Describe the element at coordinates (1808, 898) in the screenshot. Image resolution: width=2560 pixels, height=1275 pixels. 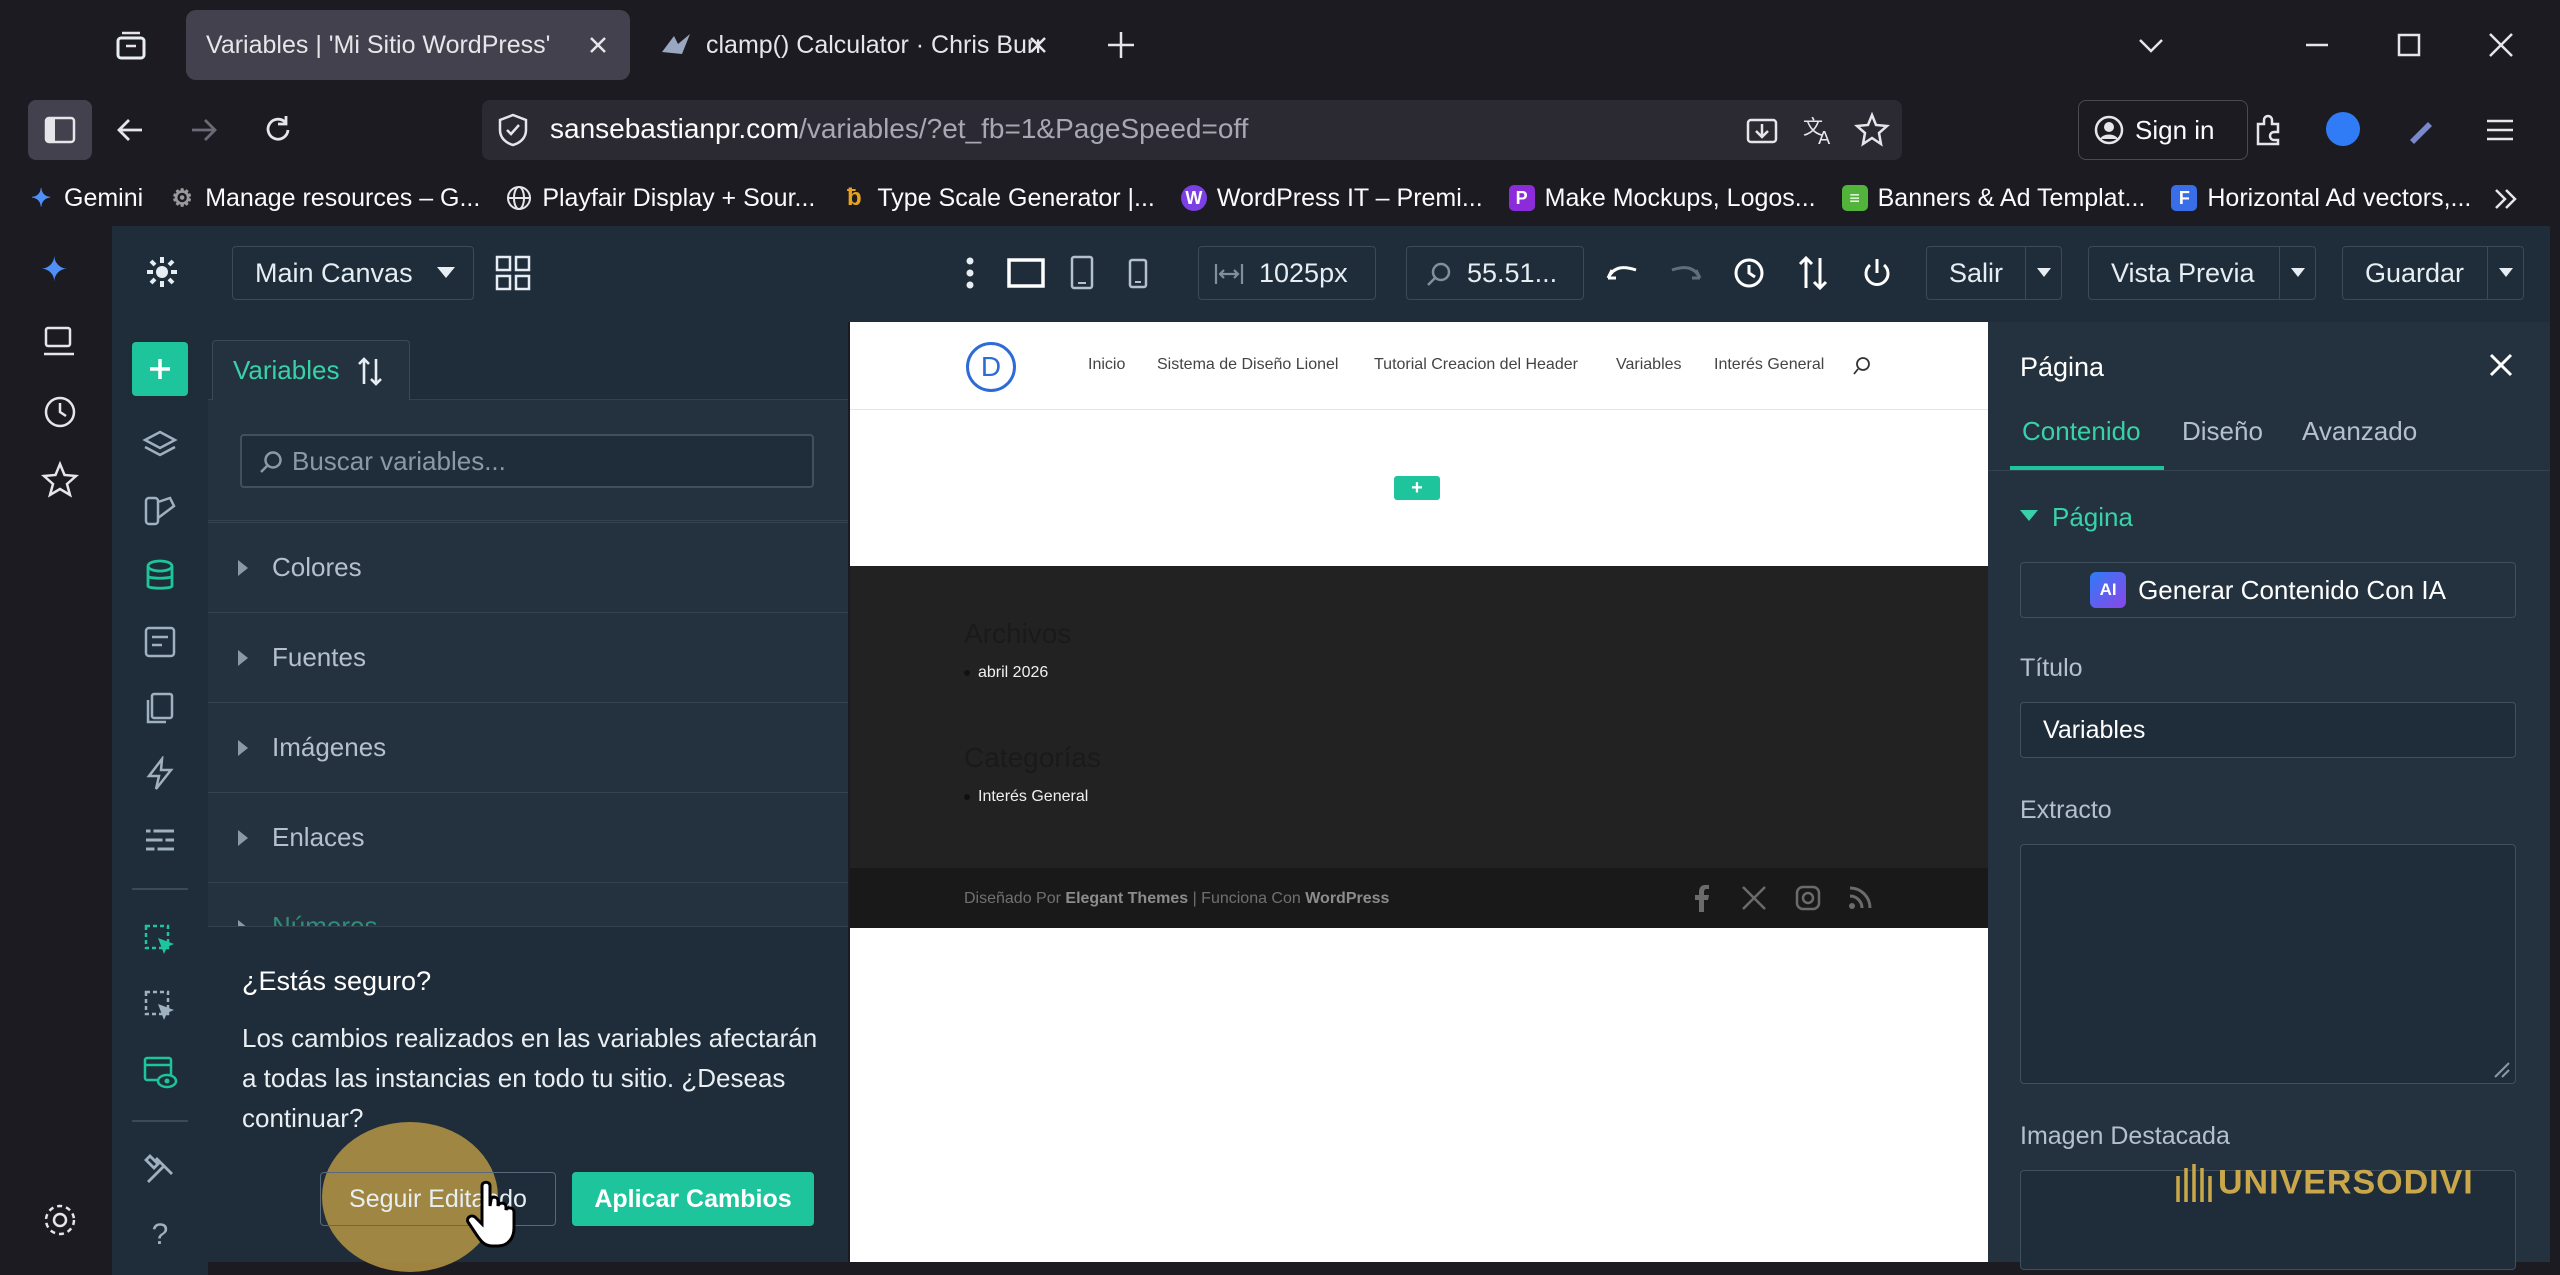
I see `instagram-icon` at that location.